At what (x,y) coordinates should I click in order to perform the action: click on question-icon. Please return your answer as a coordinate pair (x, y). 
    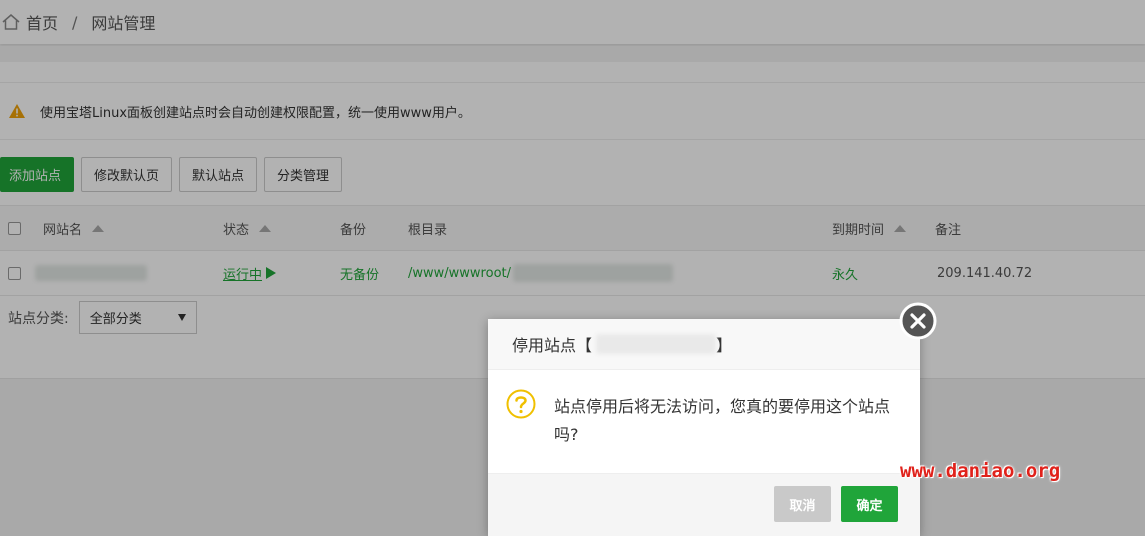
    Looking at the image, I should click on (521, 404).